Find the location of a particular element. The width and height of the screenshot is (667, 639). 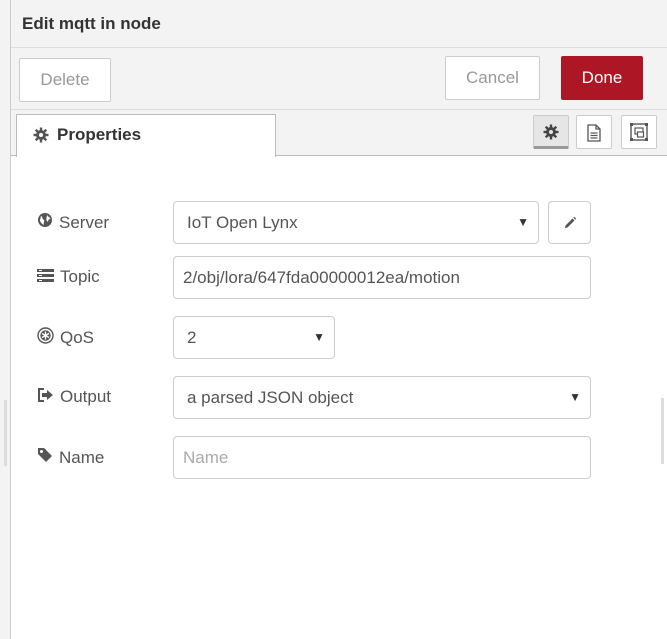

server-label: Server is located at coordinates (73, 222).